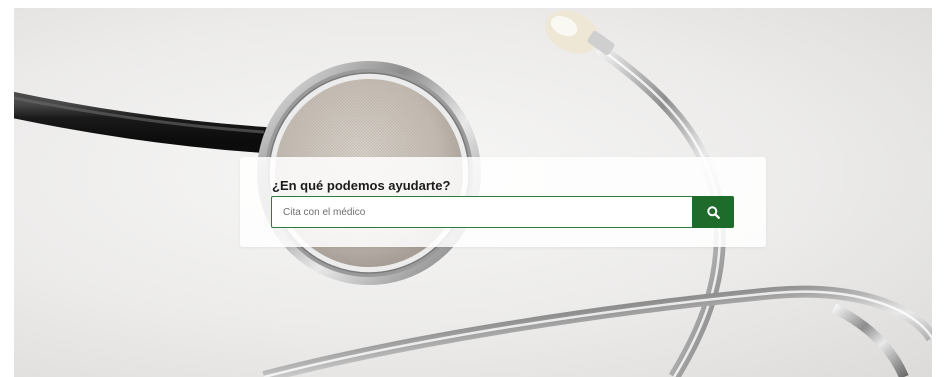 This screenshot has height=377, width=946. I want to click on search-form, so click(502, 212).